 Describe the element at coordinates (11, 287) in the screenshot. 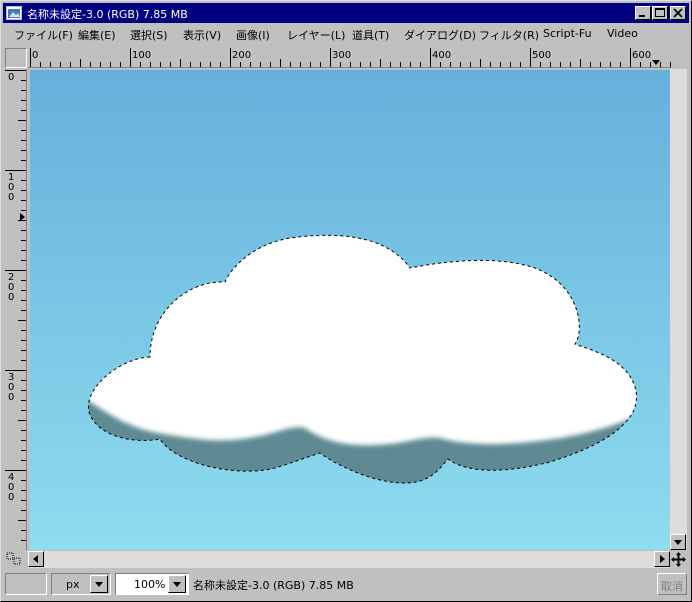

I see `ruler-label-200: 200` at that location.